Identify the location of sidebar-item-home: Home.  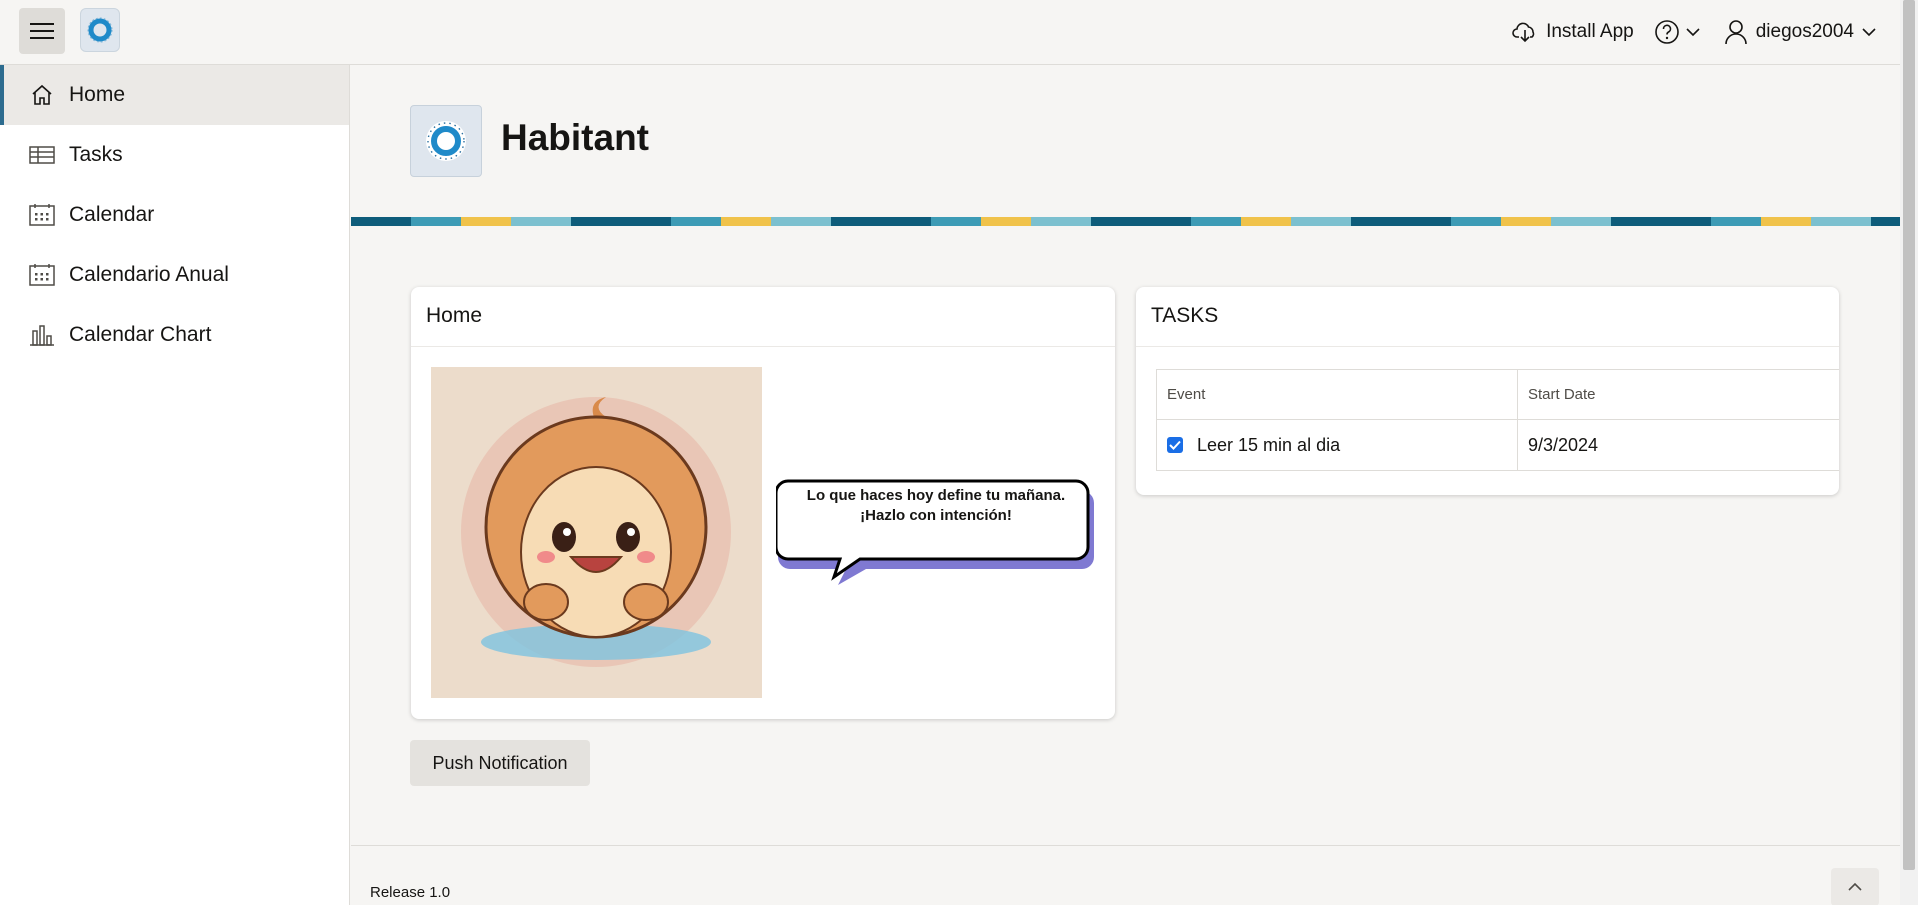
(174, 95).